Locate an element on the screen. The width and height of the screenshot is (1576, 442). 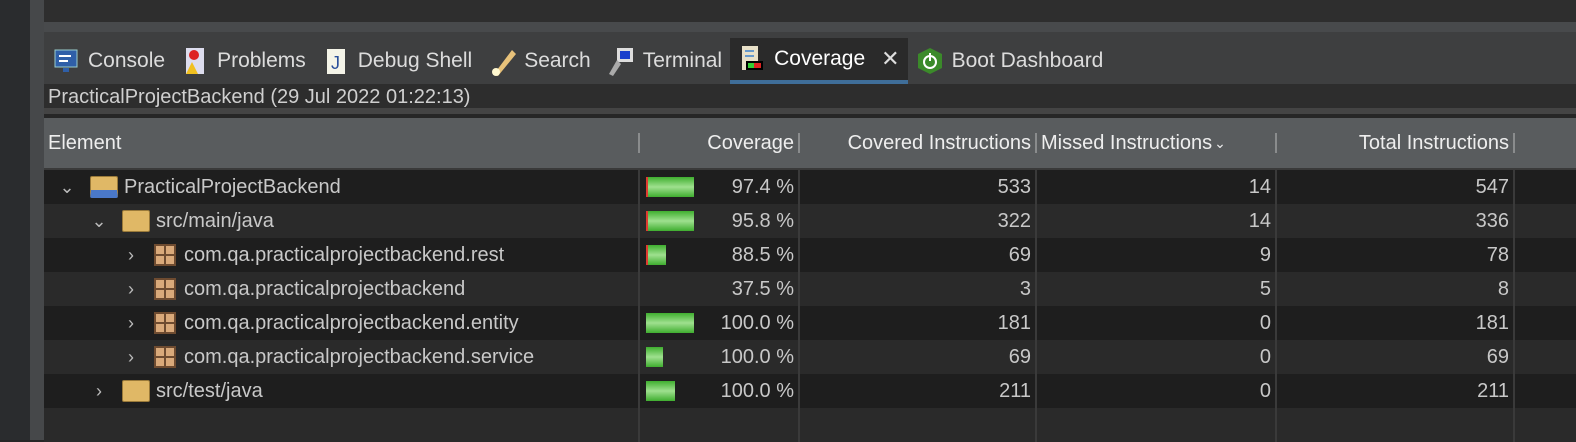
terminal-icon is located at coordinates (621, 61).